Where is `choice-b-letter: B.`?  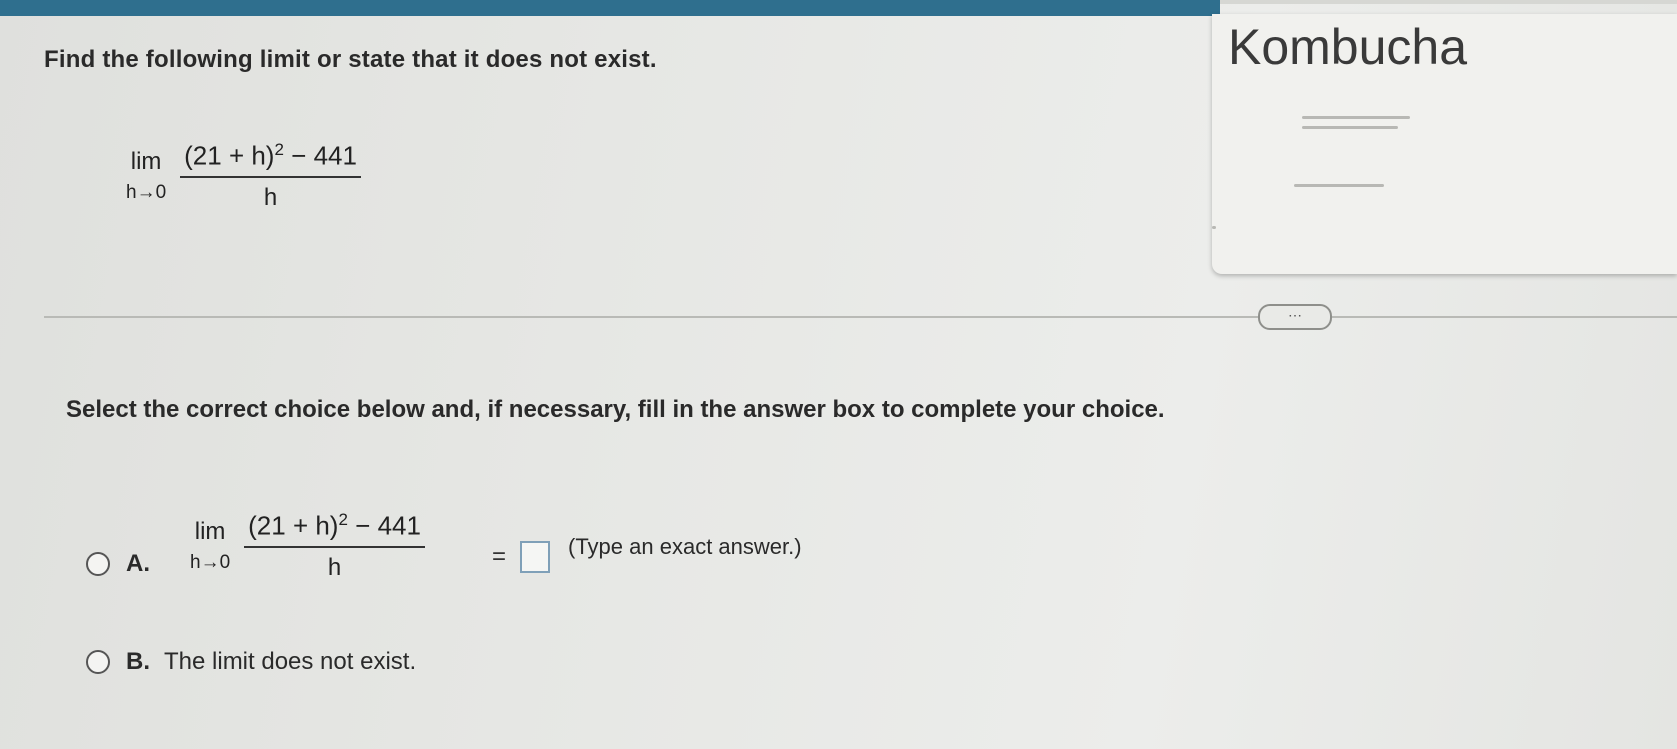
choice-b-letter: B. is located at coordinates (138, 661).